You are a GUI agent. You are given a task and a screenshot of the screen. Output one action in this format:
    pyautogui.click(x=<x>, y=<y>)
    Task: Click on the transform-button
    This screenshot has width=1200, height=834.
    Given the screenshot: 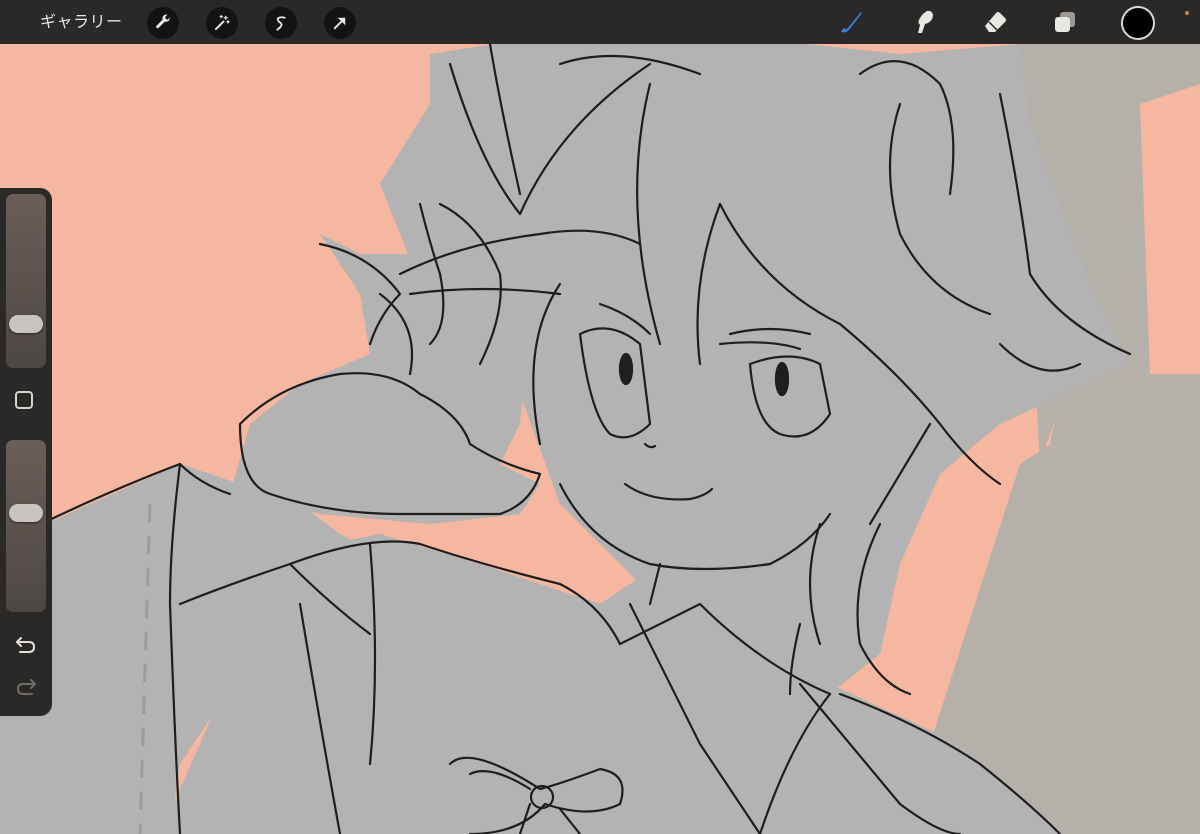 What is the action you would take?
    pyautogui.click(x=340, y=23)
    